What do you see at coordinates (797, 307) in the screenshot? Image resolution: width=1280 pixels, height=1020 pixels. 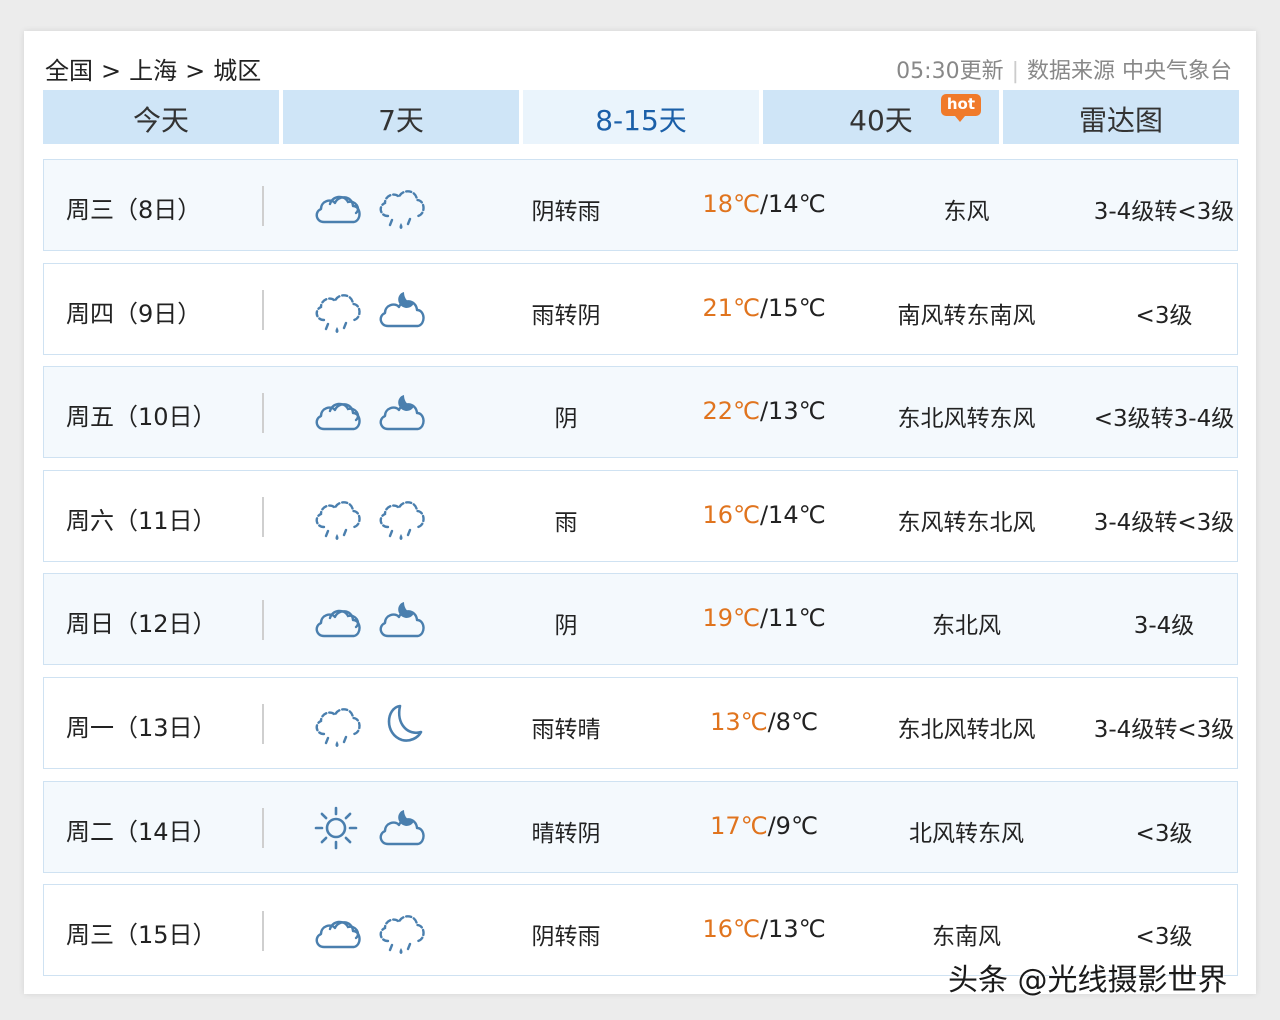 I see `low-temperature: 15℃` at bounding box center [797, 307].